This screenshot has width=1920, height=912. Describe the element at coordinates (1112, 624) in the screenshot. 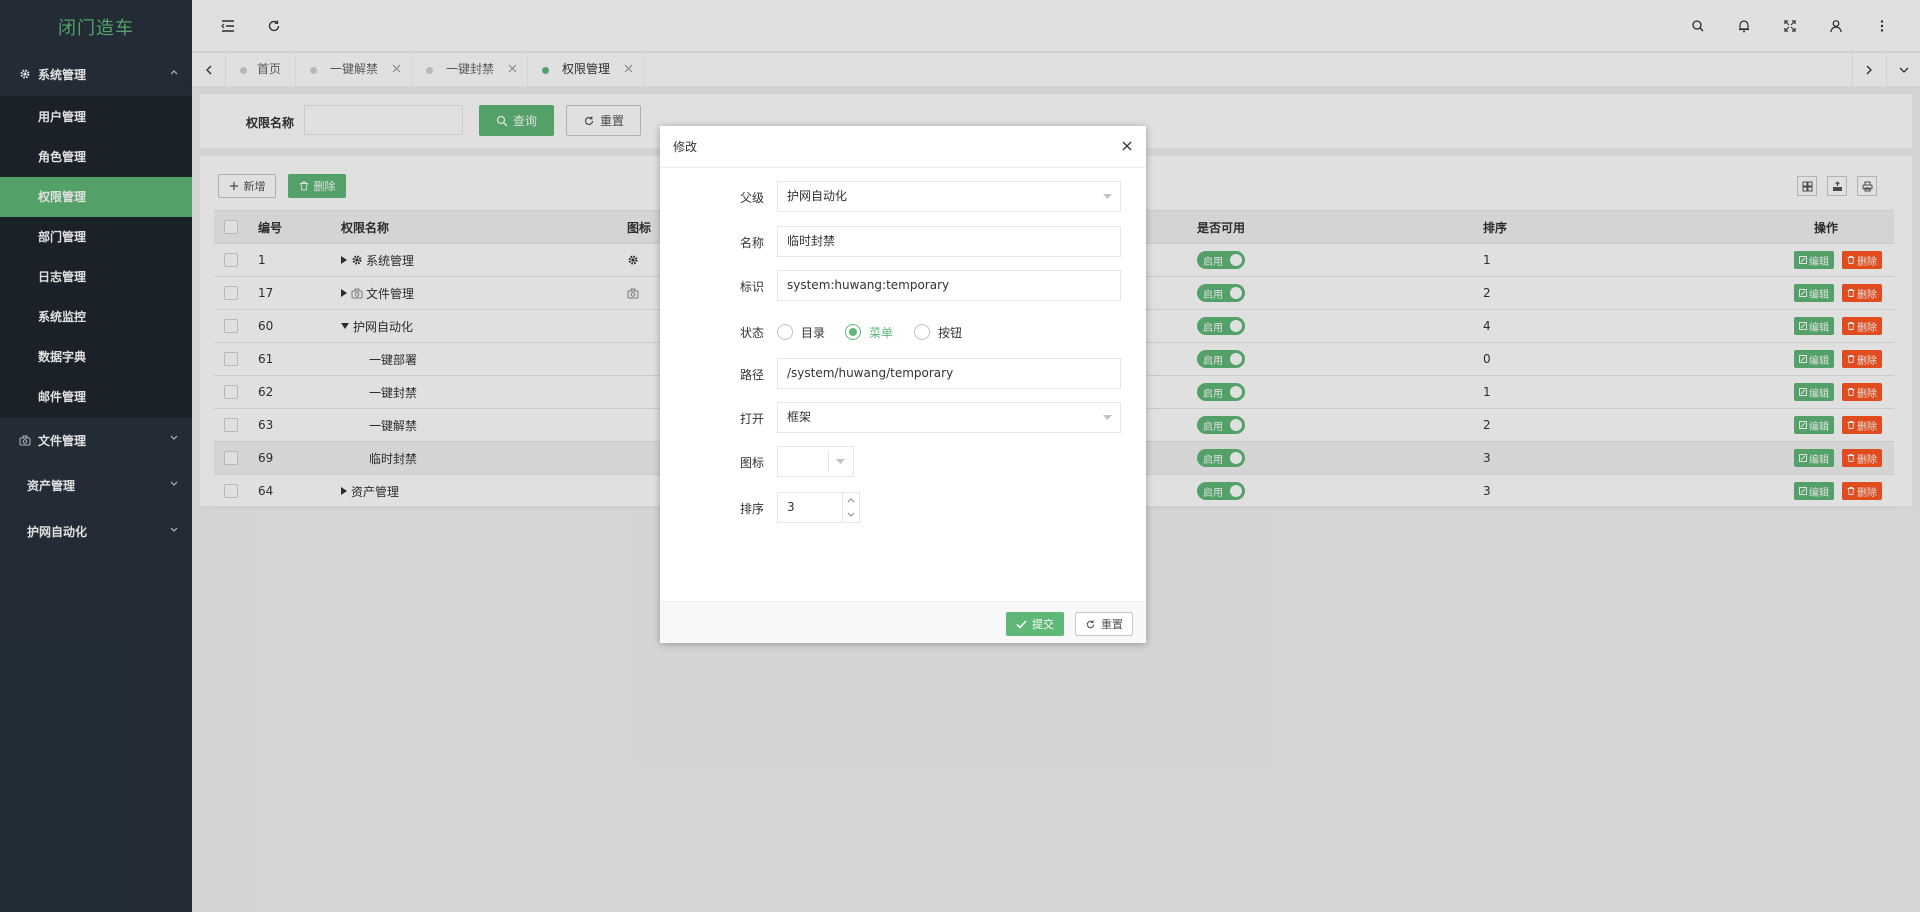

I see `modal-reset-button-label: 重置` at that location.